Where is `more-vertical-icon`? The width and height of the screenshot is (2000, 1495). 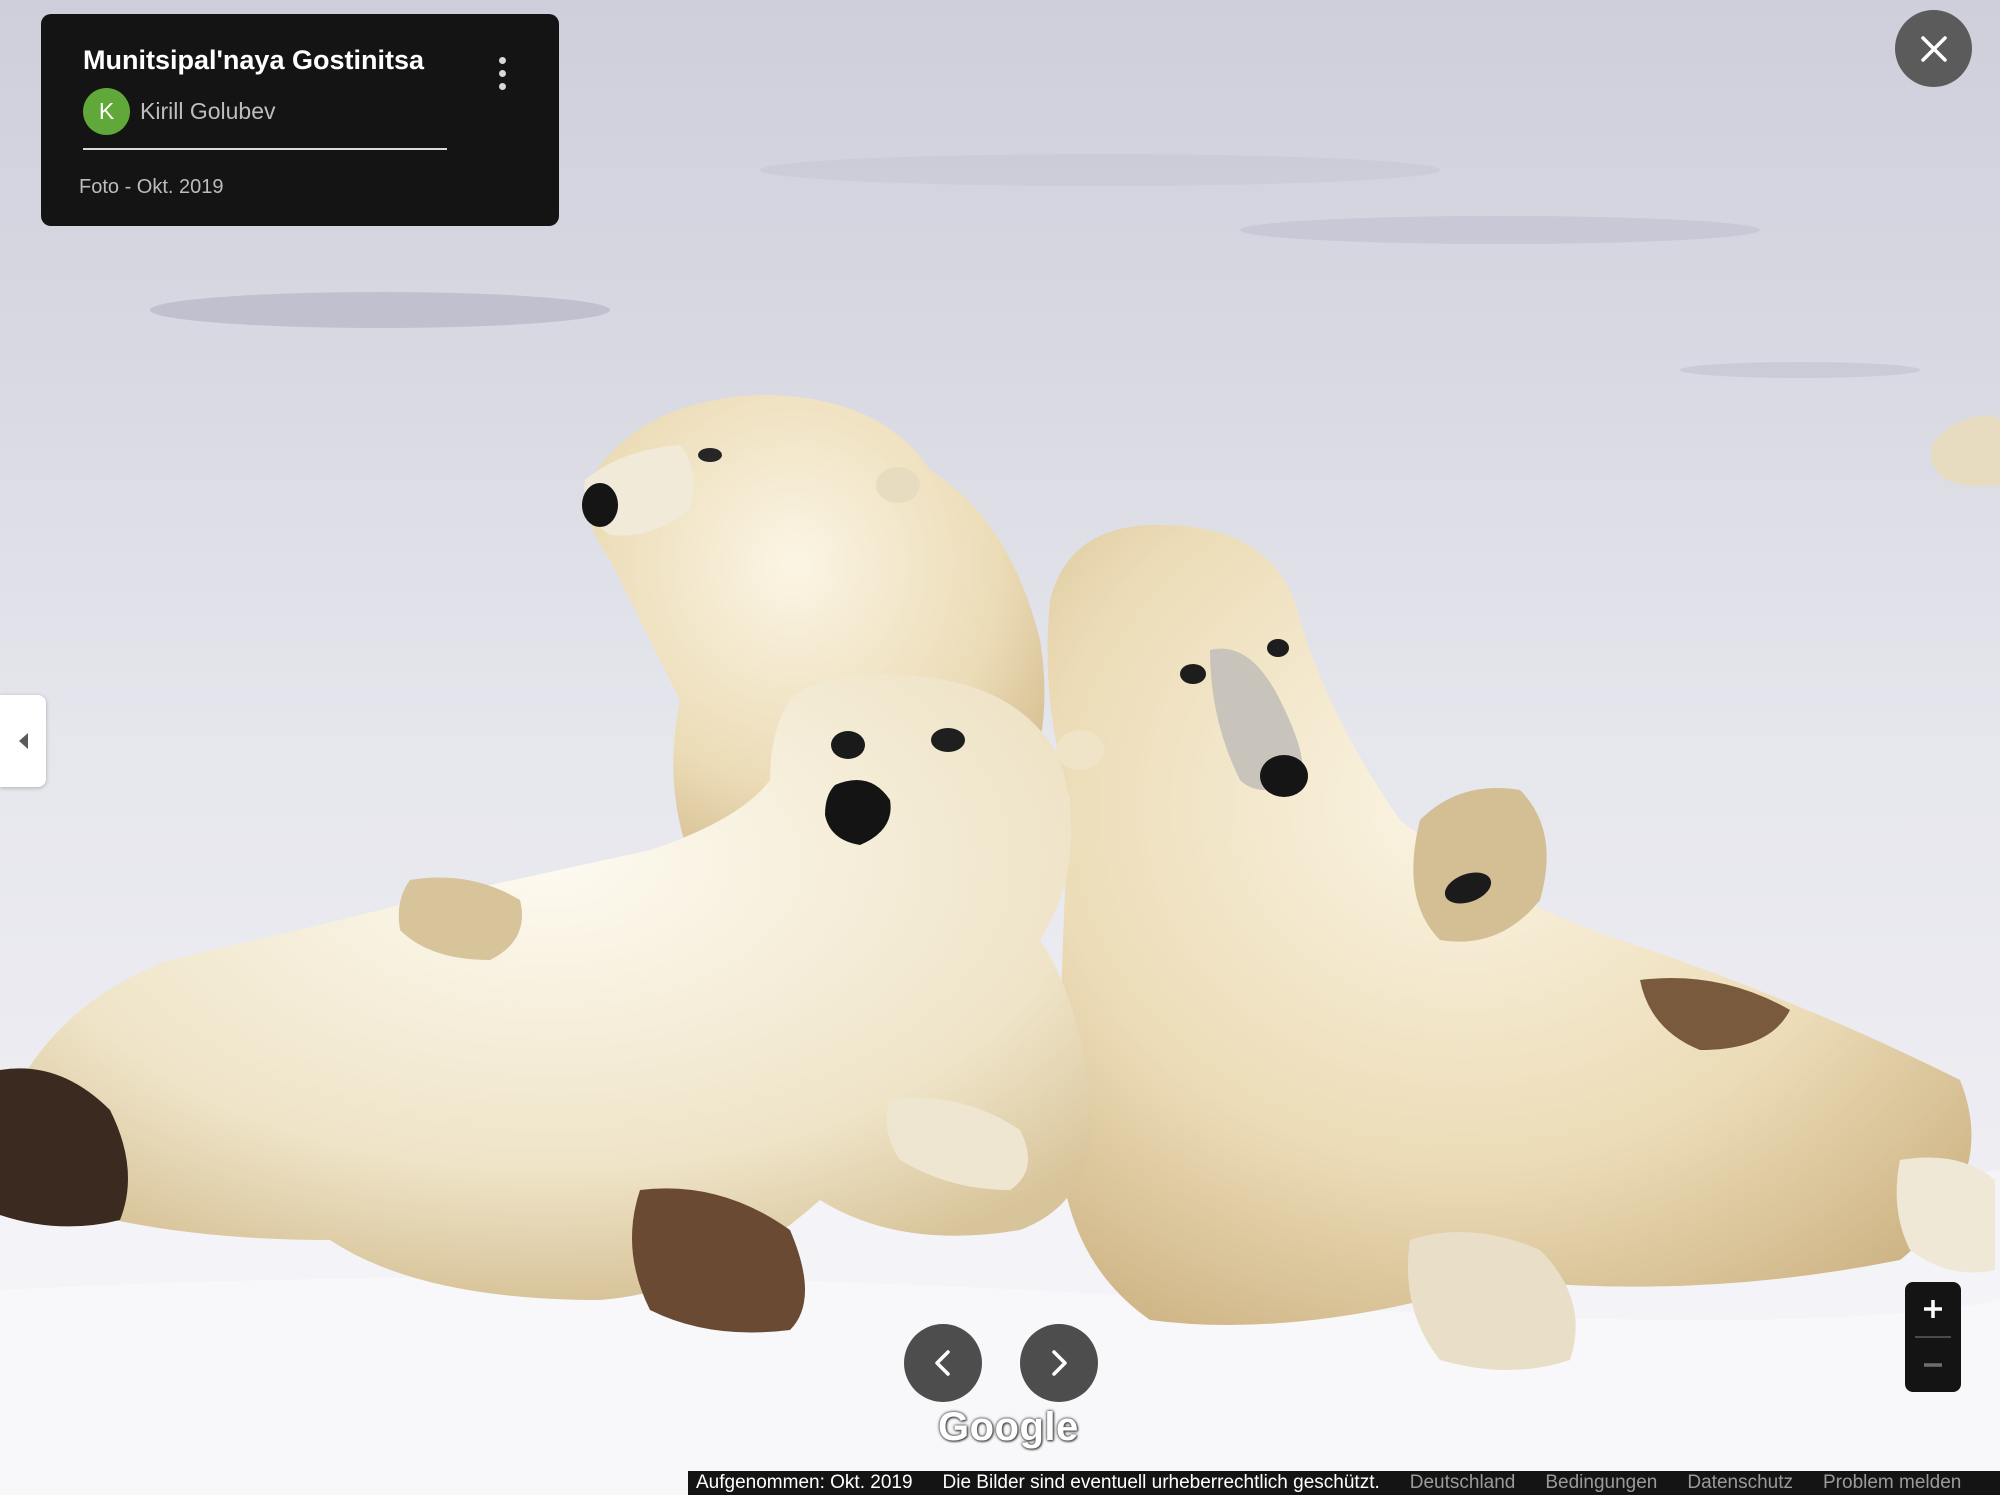 more-vertical-icon is located at coordinates (502, 60).